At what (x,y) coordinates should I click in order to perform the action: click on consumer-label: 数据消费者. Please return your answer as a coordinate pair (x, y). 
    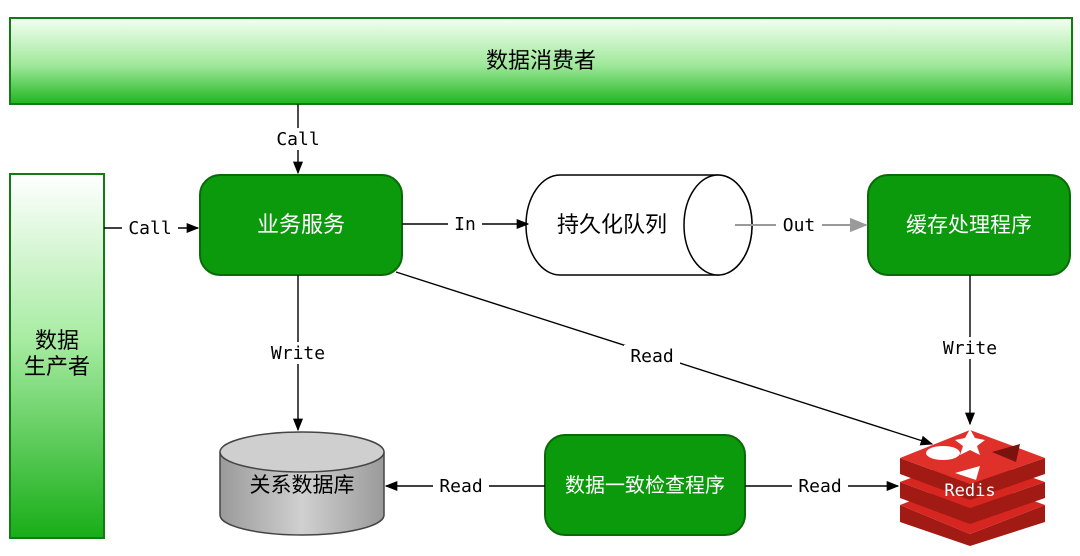
    Looking at the image, I should click on (541, 61).